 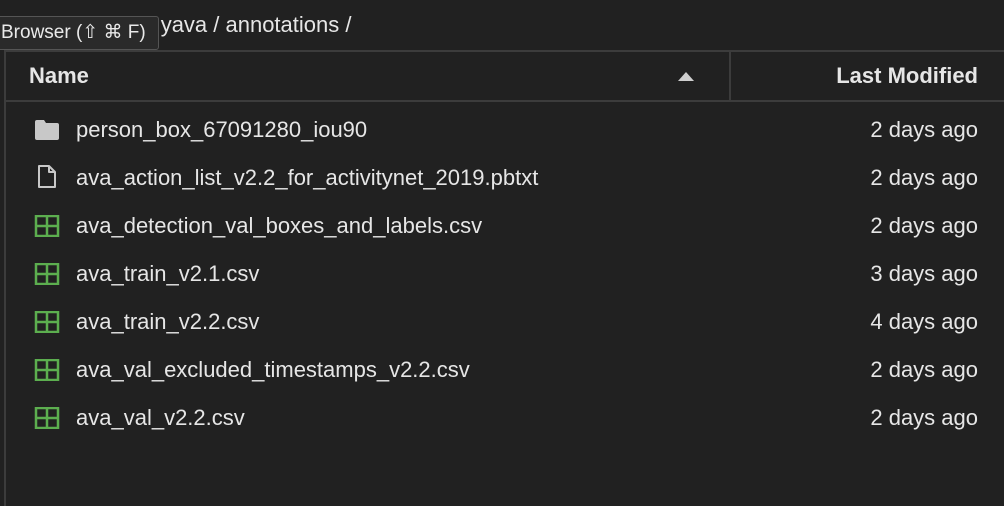 I want to click on table-row: ava_val_v2.2.csv 2 days ago, so click(x=505, y=418).